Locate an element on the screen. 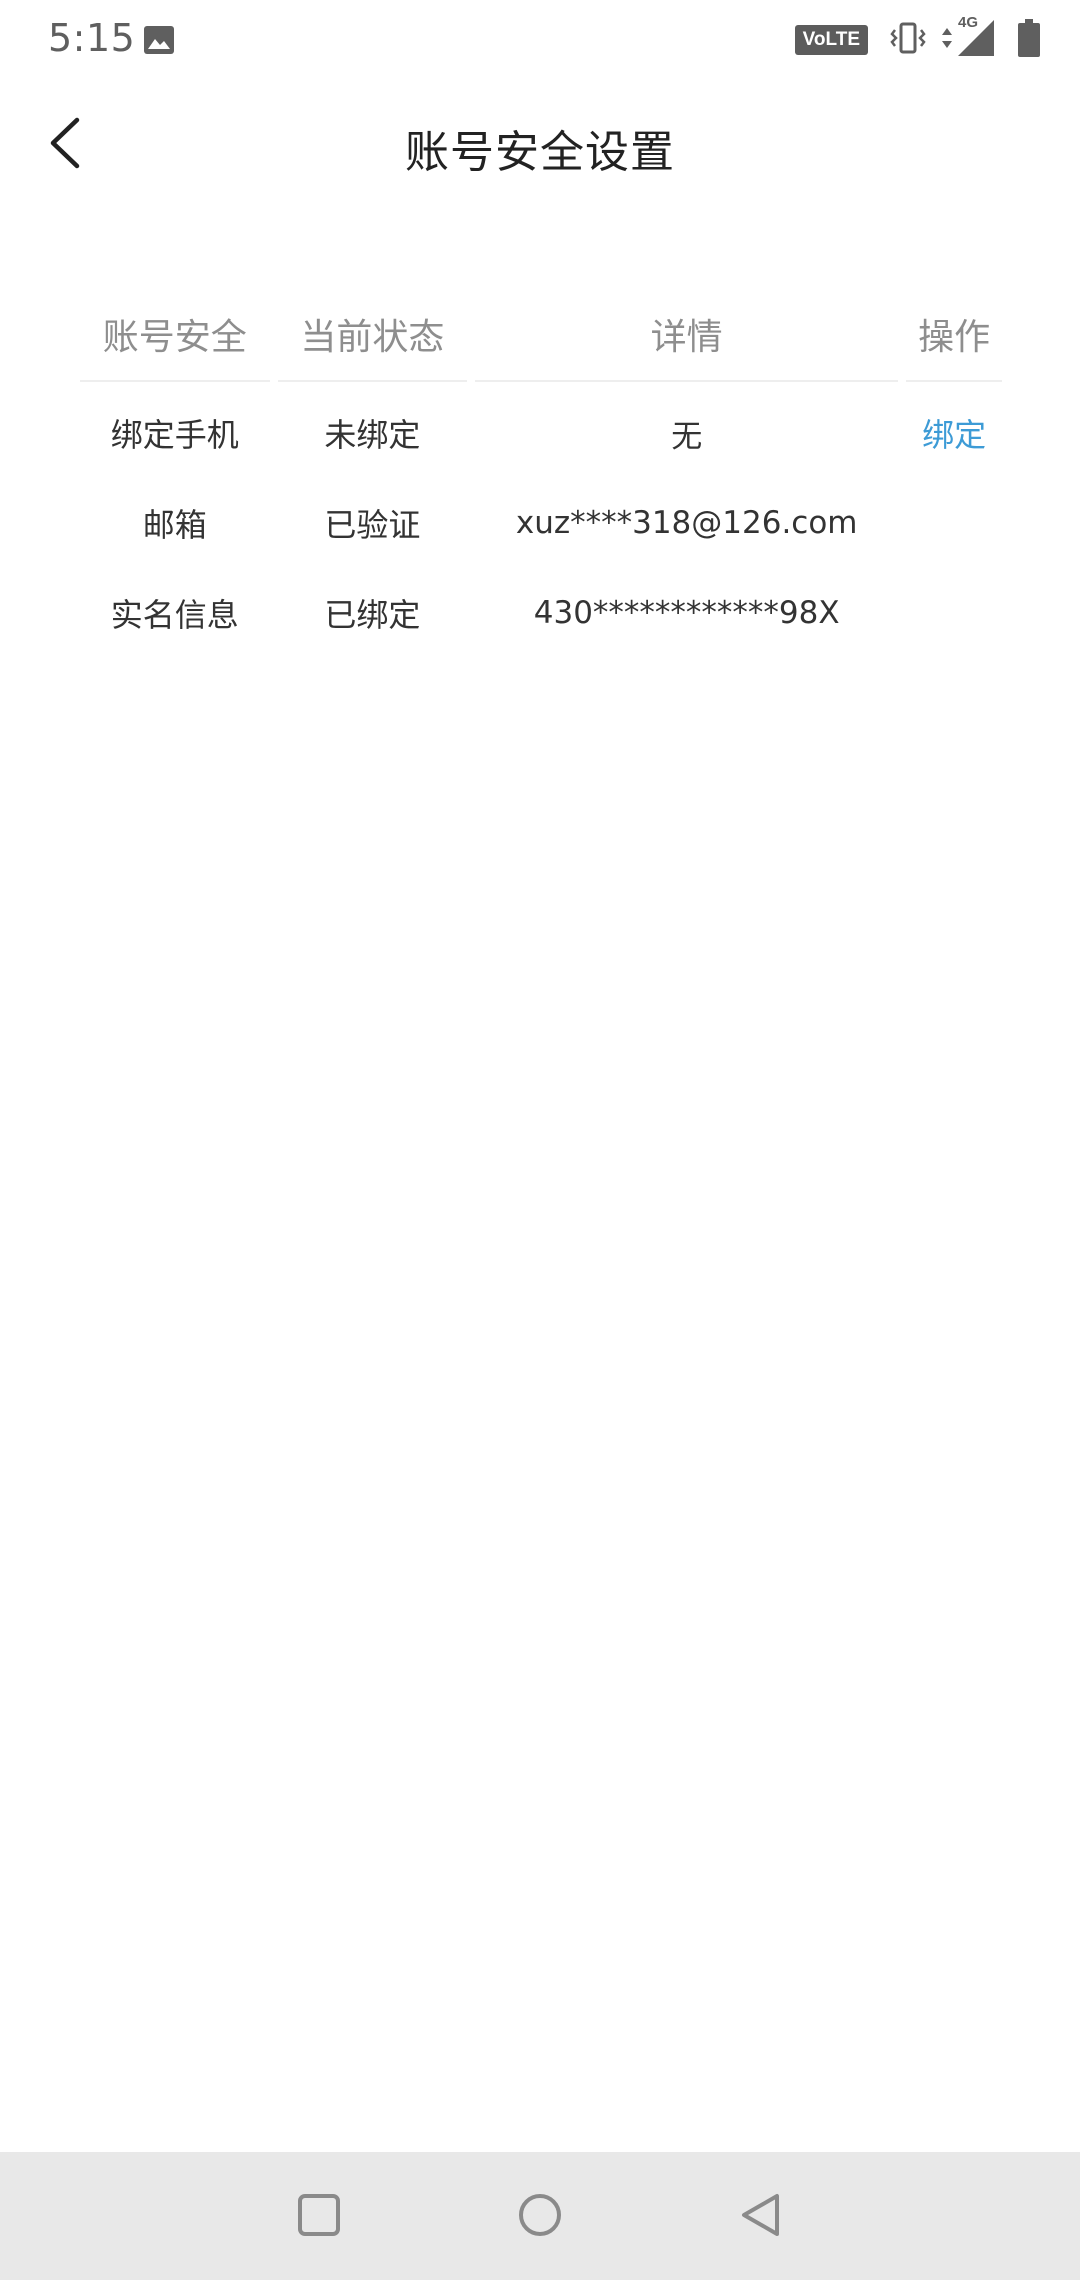 Image resolution: width=1080 pixels, height=2280 pixels. row-status: 未绑定 is located at coordinates (372, 435).